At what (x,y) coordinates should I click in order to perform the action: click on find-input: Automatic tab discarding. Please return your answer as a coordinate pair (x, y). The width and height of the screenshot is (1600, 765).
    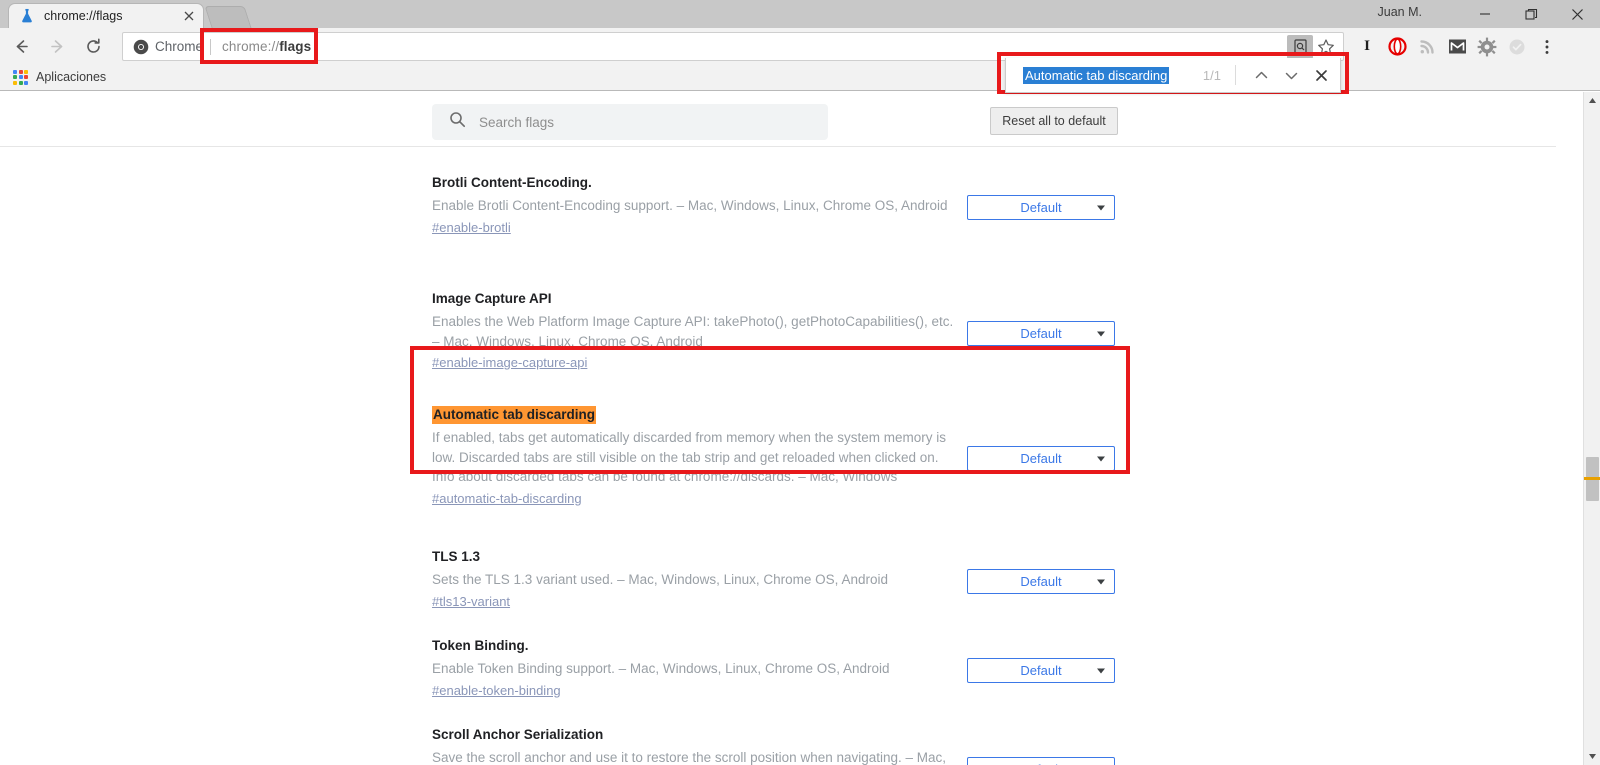
    Looking at the image, I should click on (1096, 75).